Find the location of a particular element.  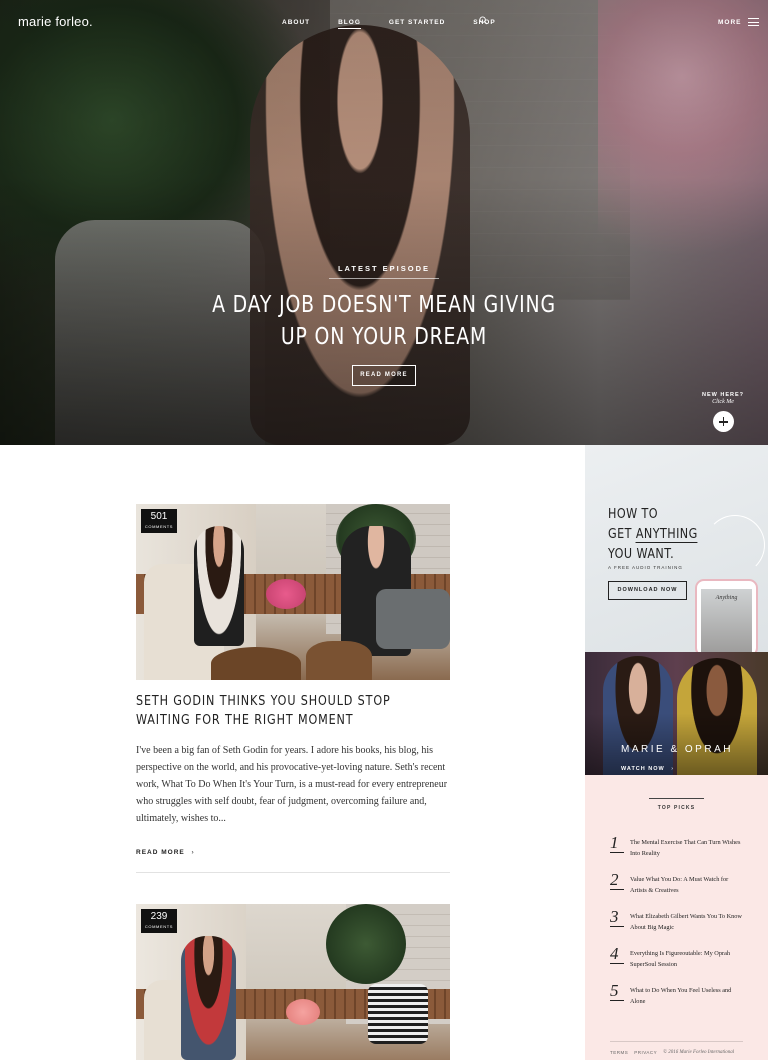

privacy-link: PRIVACY is located at coordinates (645, 1052).